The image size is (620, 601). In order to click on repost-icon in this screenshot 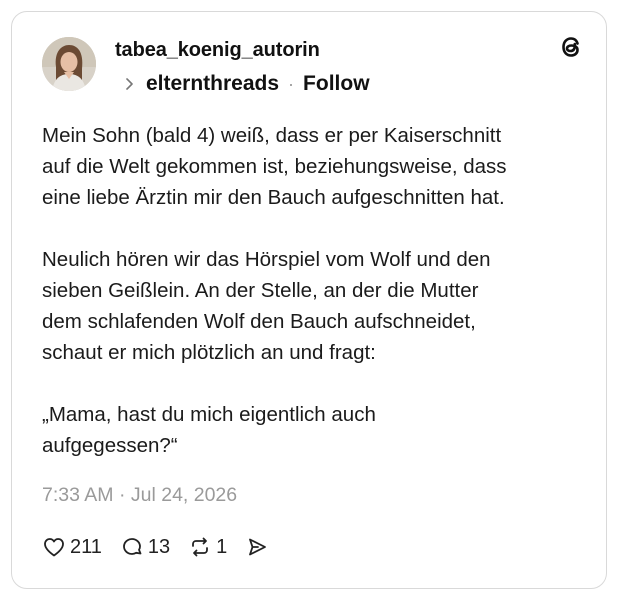, I will do `click(200, 547)`.